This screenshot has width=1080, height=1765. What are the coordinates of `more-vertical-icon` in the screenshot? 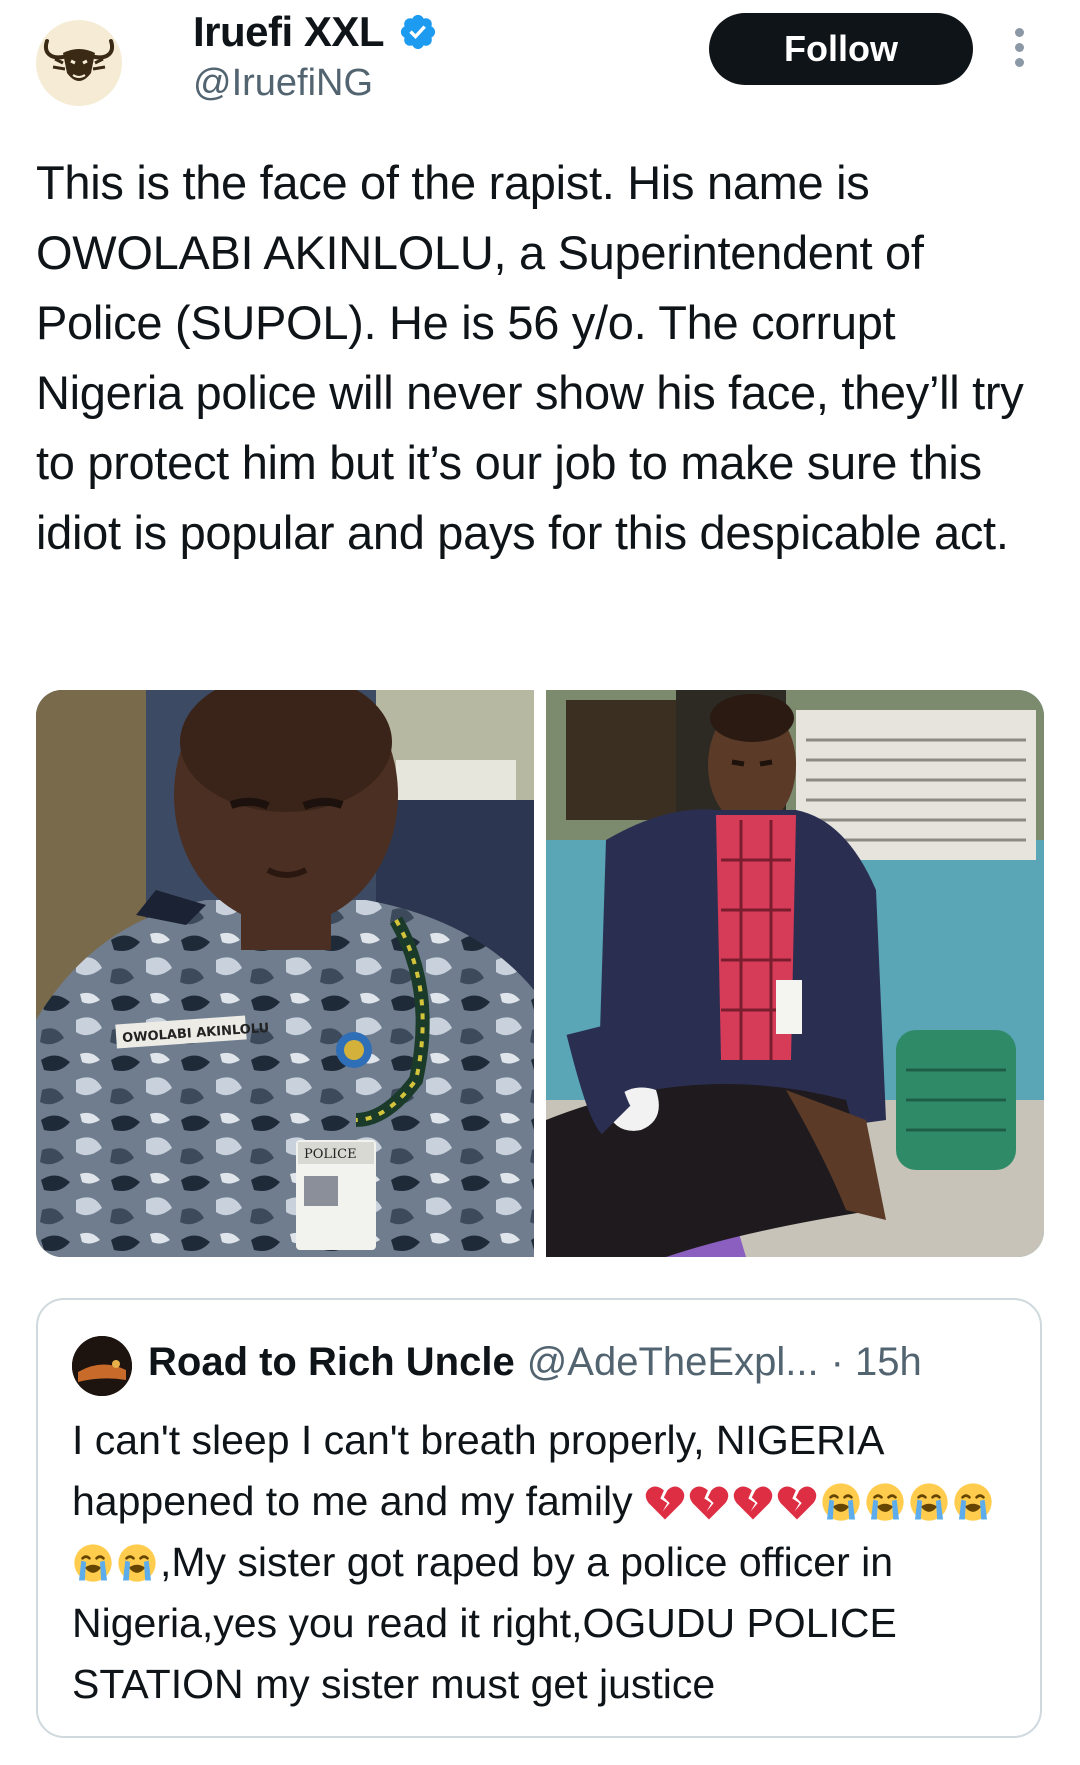 It's located at (1019, 49).